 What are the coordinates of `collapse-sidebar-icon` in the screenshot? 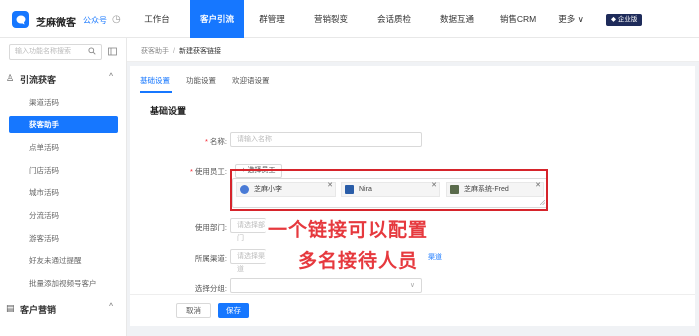 It's located at (112, 51).